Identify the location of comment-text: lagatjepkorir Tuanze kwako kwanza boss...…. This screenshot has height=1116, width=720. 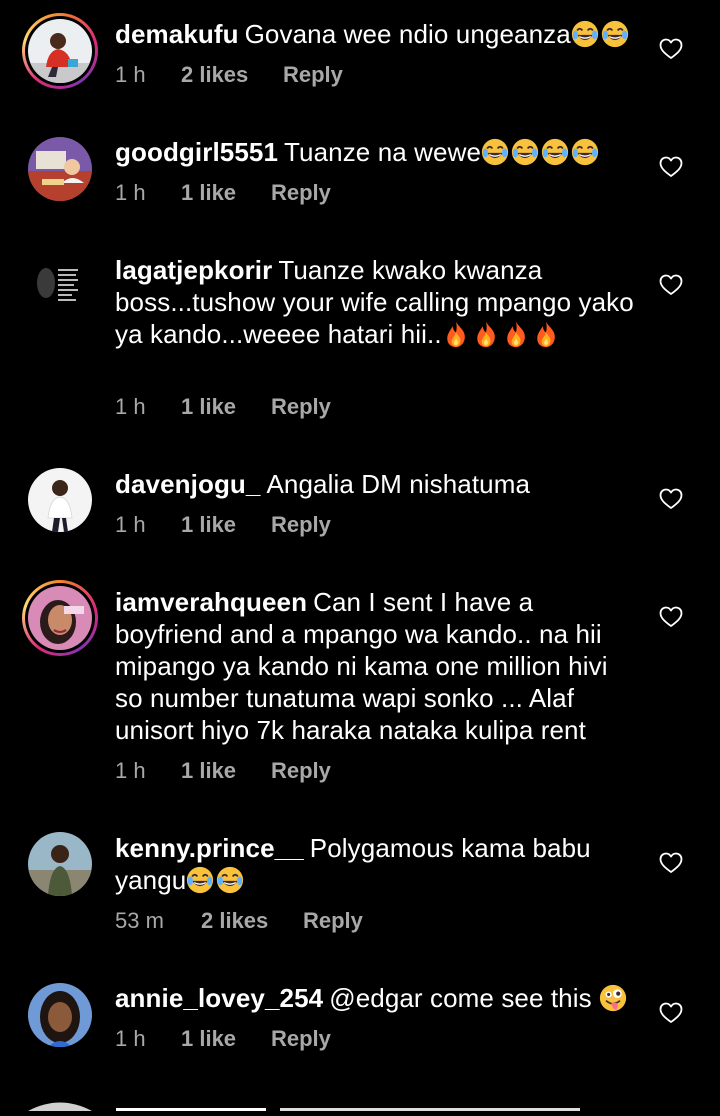
(375, 302).